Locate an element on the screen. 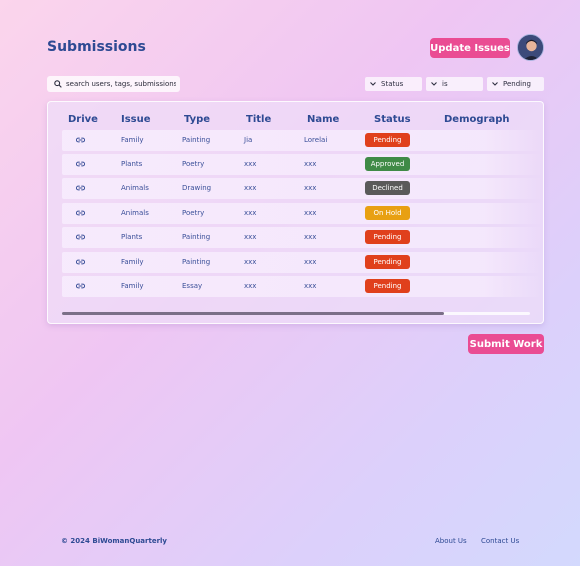 The image size is (580, 566). about-us-link: About Us is located at coordinates (451, 541).